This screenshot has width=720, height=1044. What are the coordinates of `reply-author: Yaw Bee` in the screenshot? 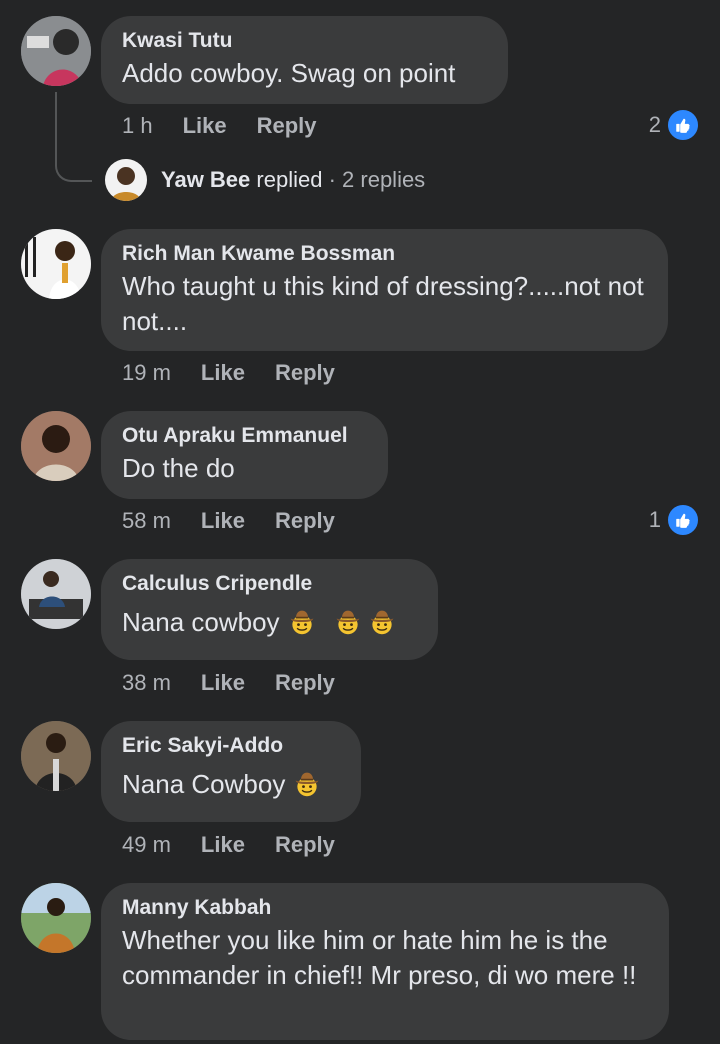 It's located at (206, 179).